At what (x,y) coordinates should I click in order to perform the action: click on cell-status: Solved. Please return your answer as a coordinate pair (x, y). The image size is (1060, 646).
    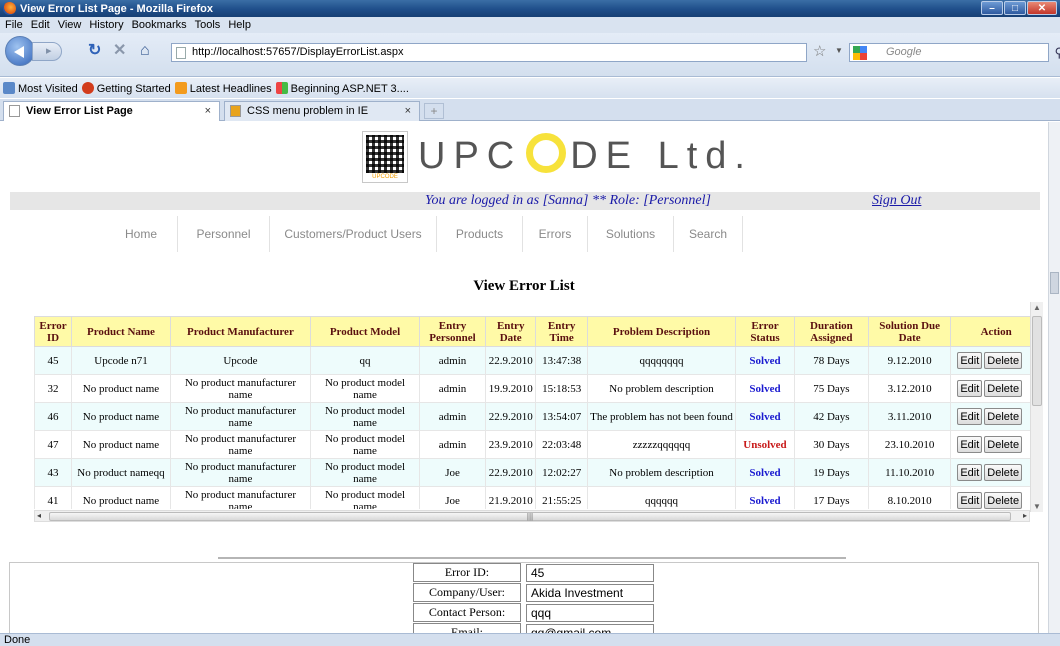
    Looking at the image, I should click on (765, 388).